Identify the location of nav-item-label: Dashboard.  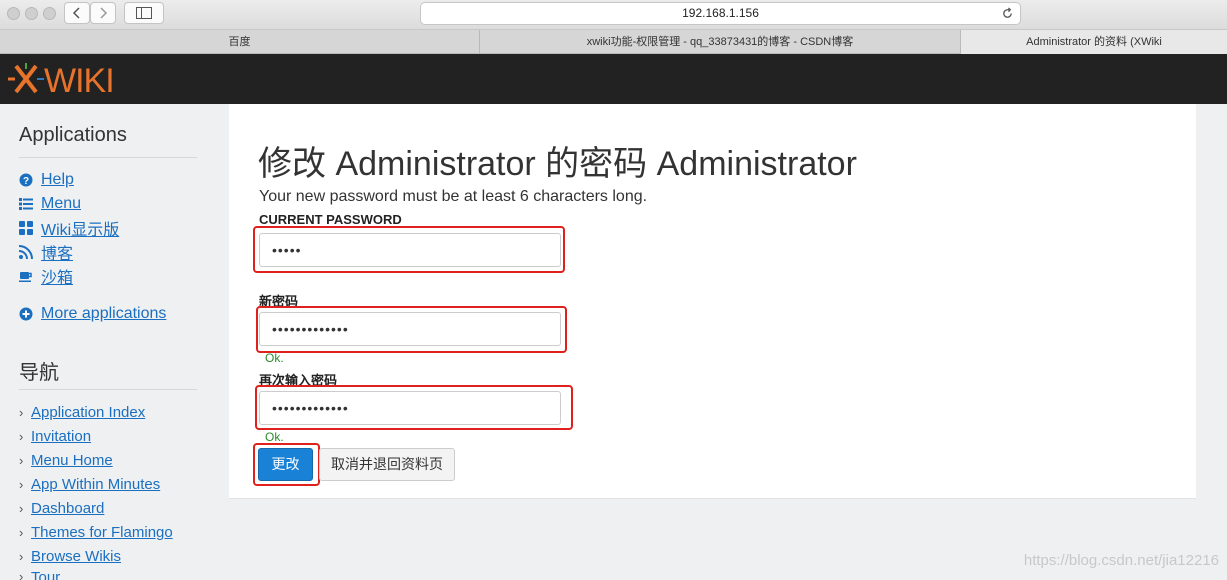
(67, 508).